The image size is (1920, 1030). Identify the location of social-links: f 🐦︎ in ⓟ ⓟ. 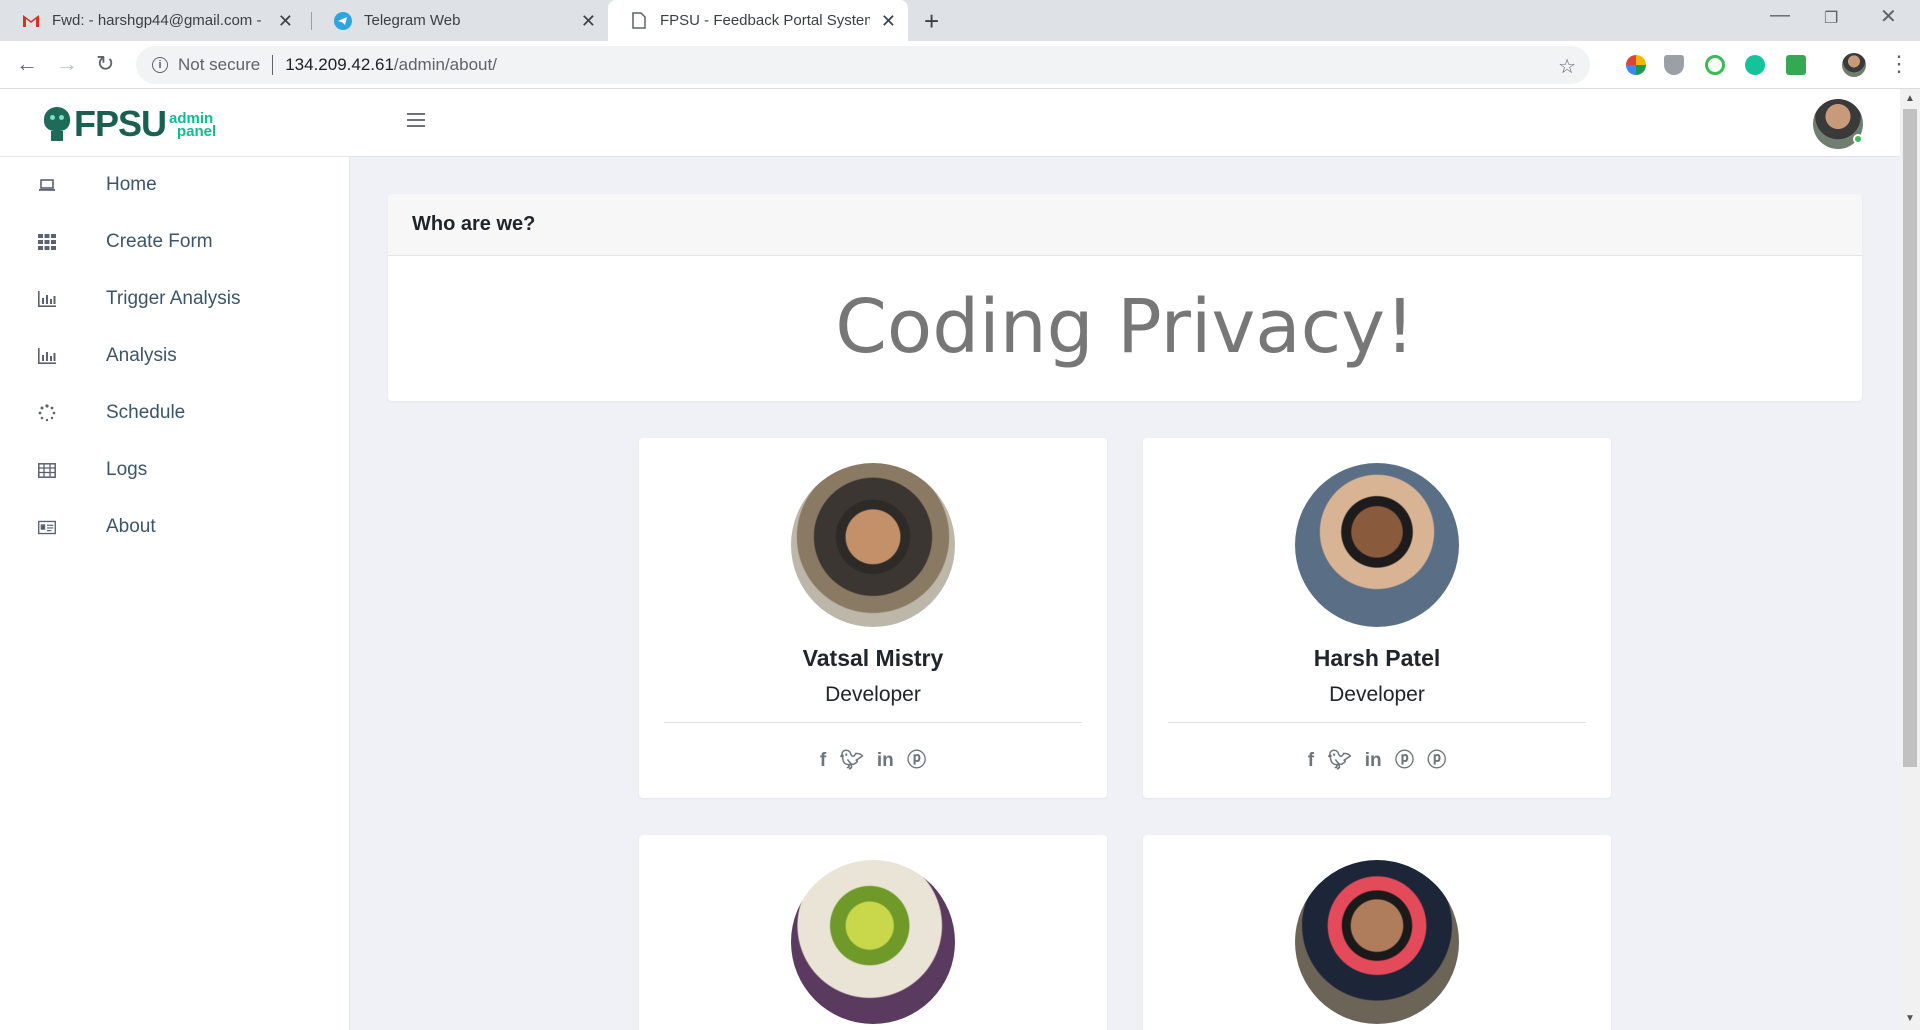
(1377, 758).